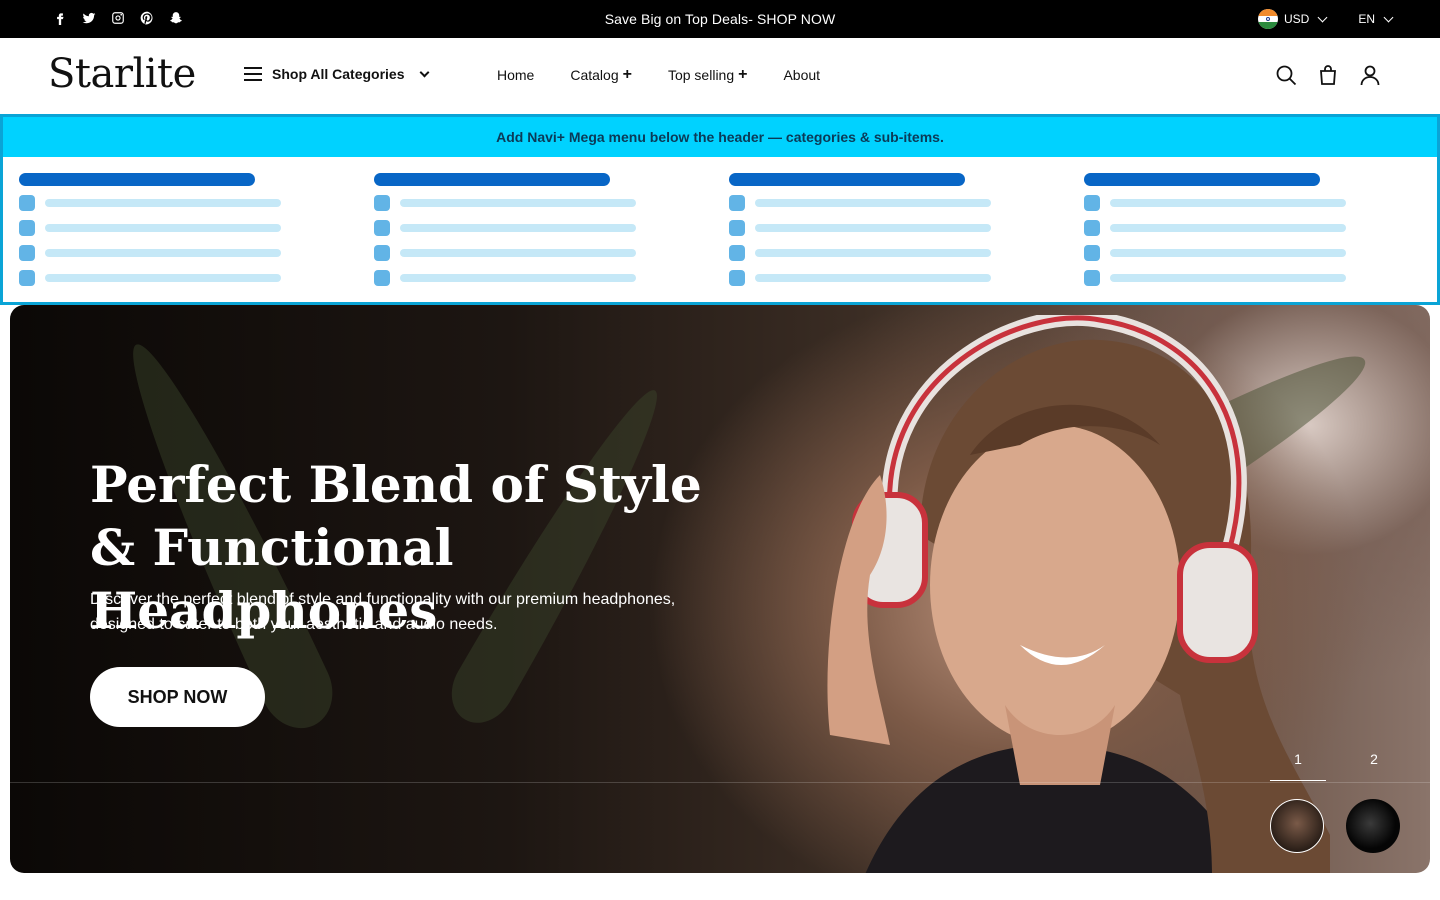 This screenshot has height=900, width=1440. What do you see at coordinates (177, 697) in the screenshot?
I see `shop-now-button: SHOP NOW` at bounding box center [177, 697].